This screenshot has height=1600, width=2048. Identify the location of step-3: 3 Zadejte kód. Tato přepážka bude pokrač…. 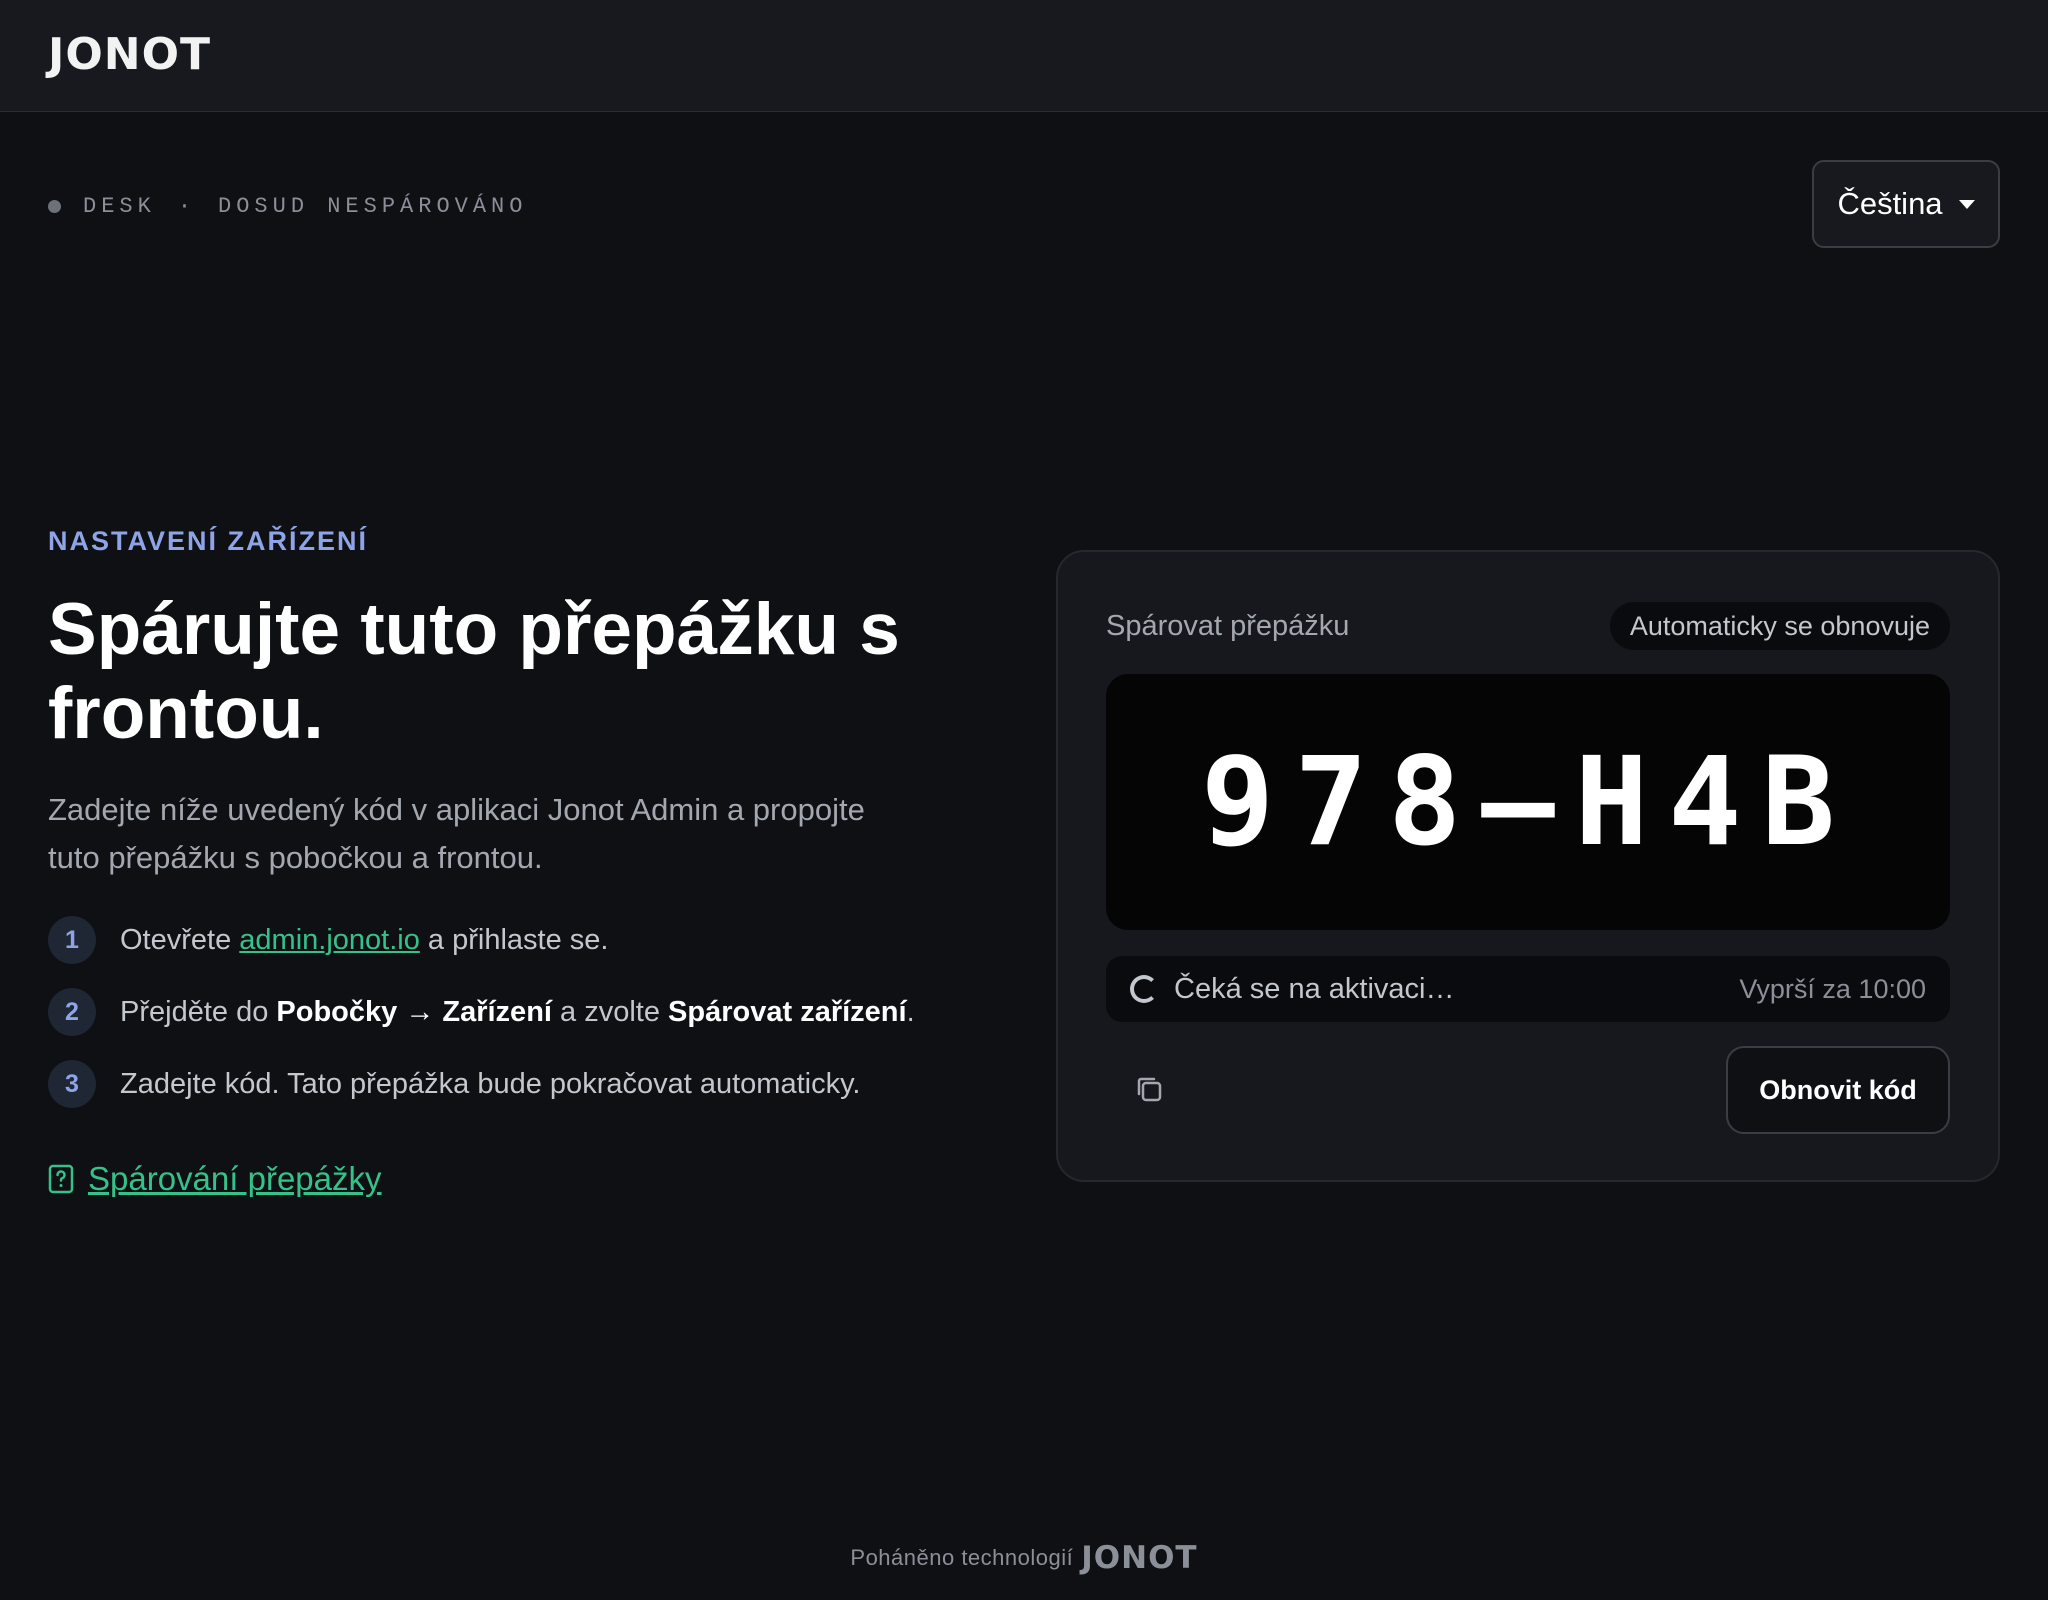
(528, 1084).